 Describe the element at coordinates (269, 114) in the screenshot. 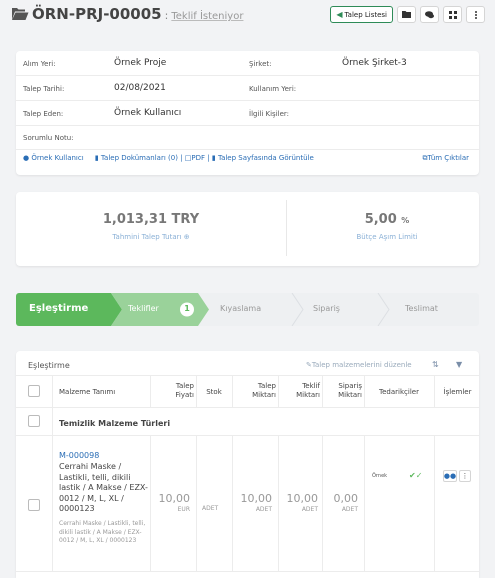

I see `related-people-label: İlgili Kişiler:` at that location.